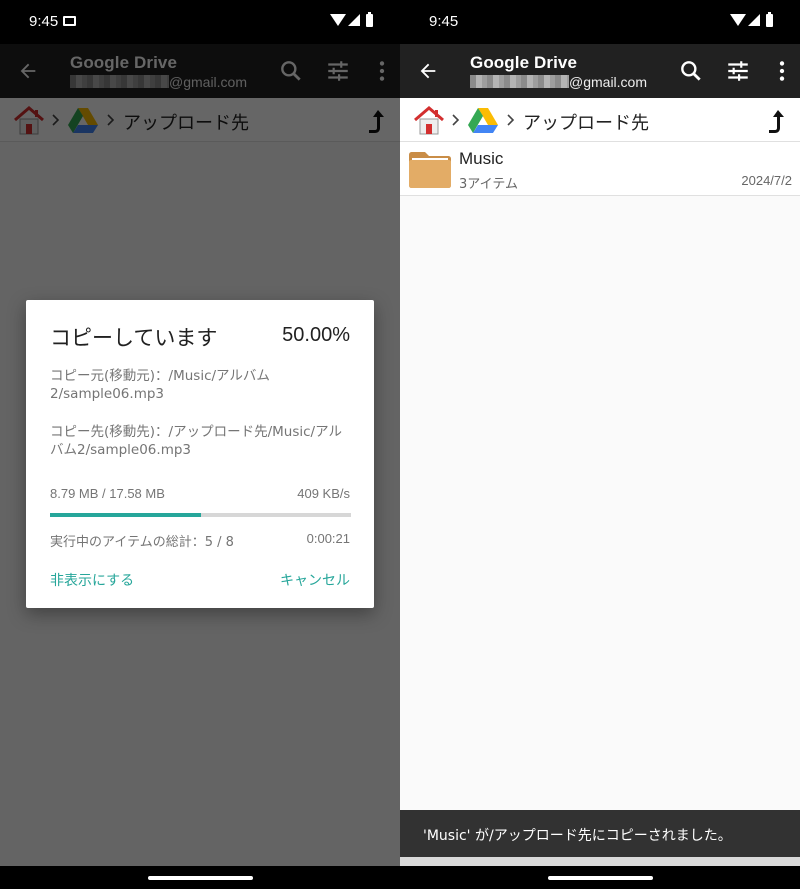  I want to click on snackbar-shadow, so click(600, 861).